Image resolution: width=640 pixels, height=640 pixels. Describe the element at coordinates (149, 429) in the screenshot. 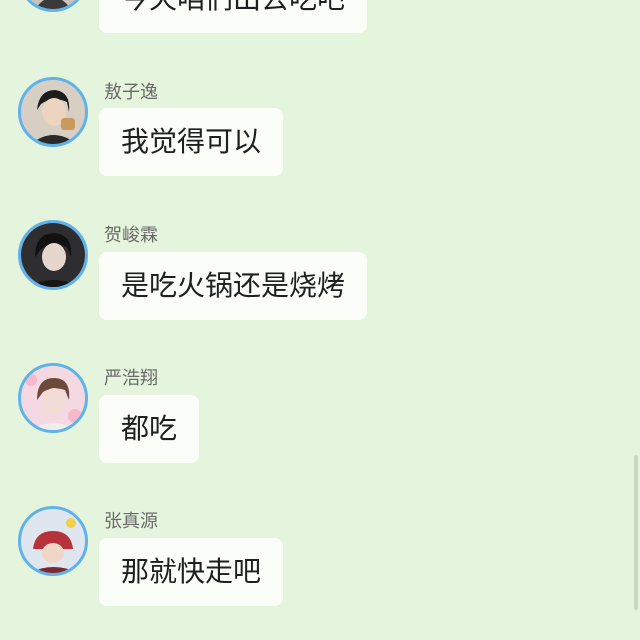

I see `message-bubble: 都吃` at that location.